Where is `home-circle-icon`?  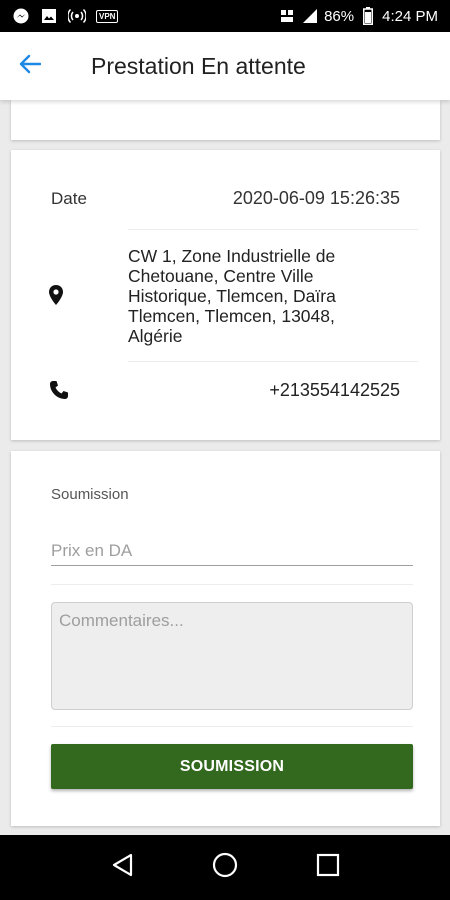
home-circle-icon is located at coordinates (225, 867).